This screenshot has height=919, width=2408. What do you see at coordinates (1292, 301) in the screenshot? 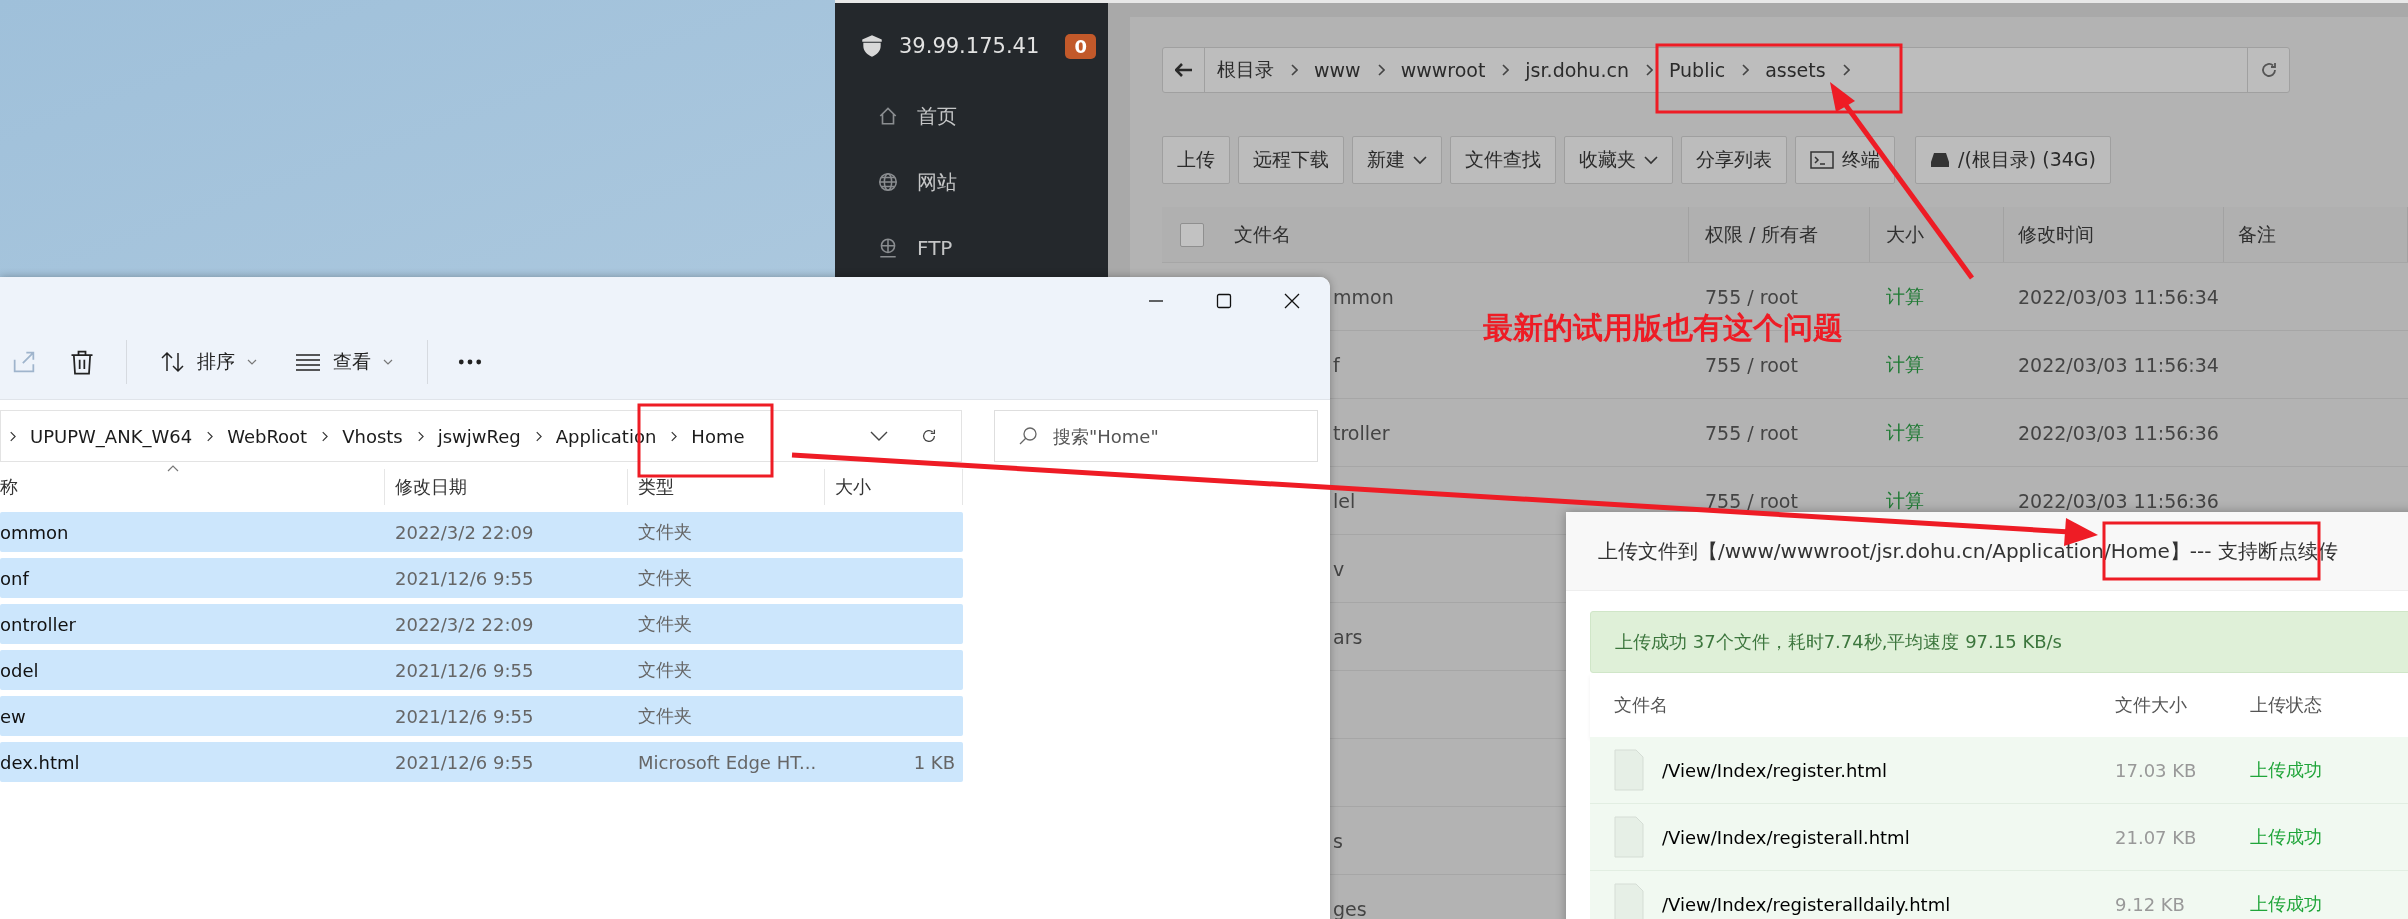
I see `close-icon` at bounding box center [1292, 301].